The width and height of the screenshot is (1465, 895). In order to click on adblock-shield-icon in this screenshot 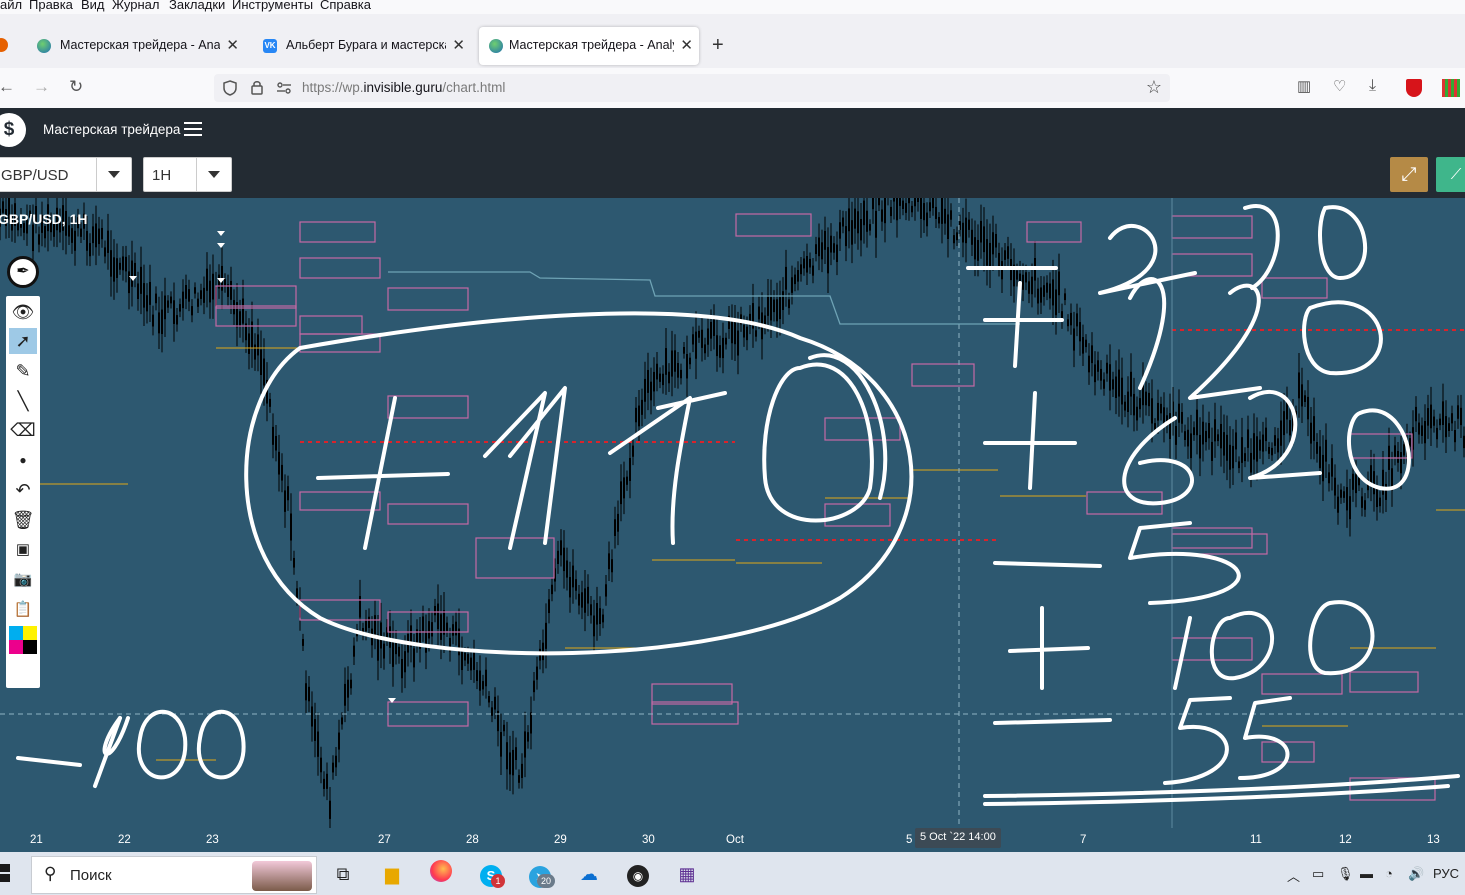, I will do `click(1414, 88)`.